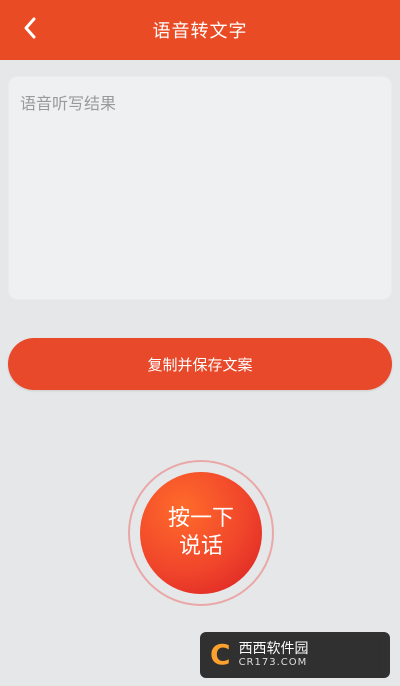 This screenshot has height=686, width=400. I want to click on result-placeholder: 语音听写结果, so click(68, 103).